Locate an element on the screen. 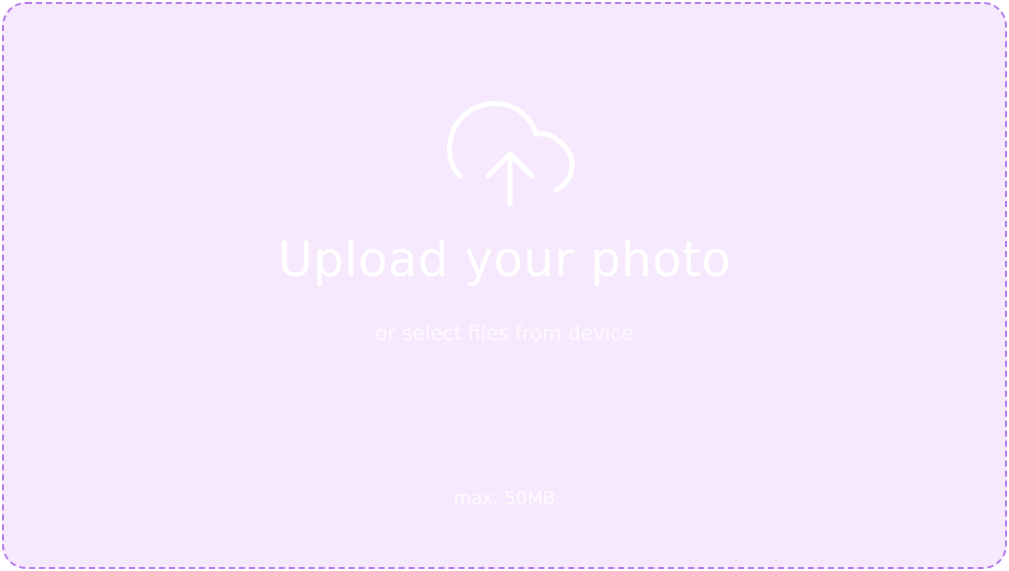 The width and height of the screenshot is (1009, 571). select-files-link: or select files from device is located at coordinates (504, 333).